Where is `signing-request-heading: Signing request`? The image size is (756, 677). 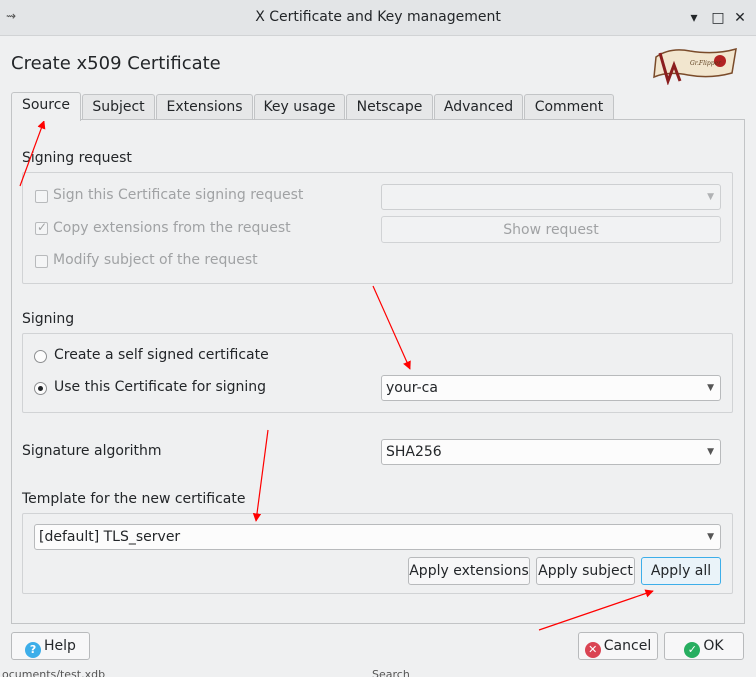 signing-request-heading: Signing request is located at coordinates (77, 158).